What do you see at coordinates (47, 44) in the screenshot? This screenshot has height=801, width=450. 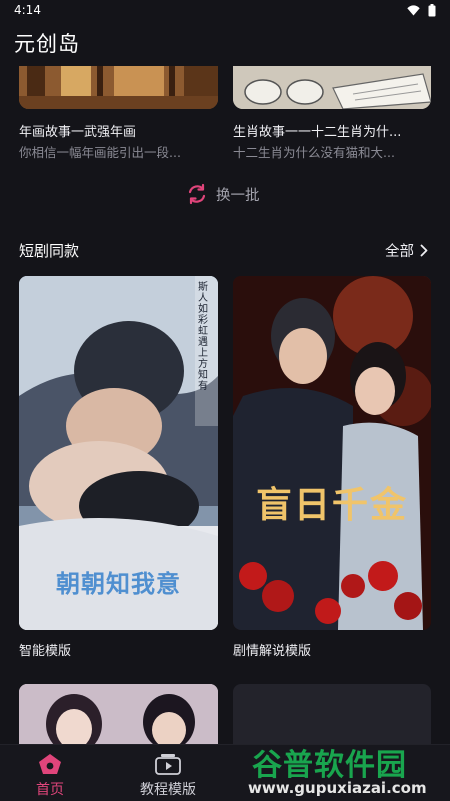 I see `app-title: 元创岛` at bounding box center [47, 44].